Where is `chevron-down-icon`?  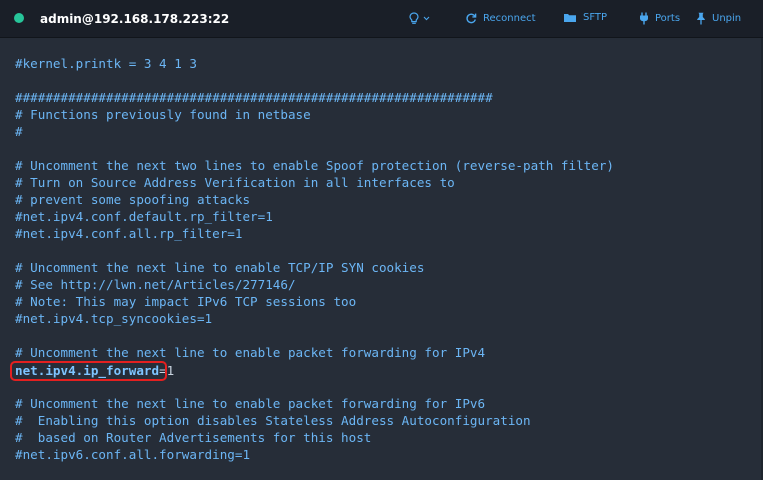
chevron-down-icon is located at coordinates (426, 18).